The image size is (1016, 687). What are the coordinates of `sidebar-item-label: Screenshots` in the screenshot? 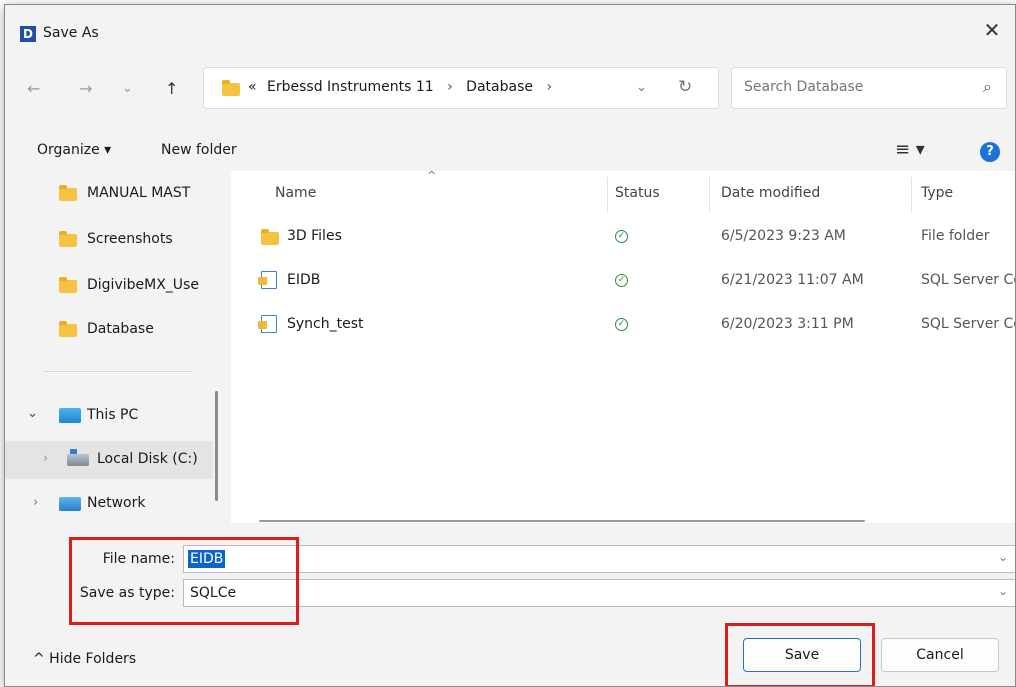 It's located at (130, 239).